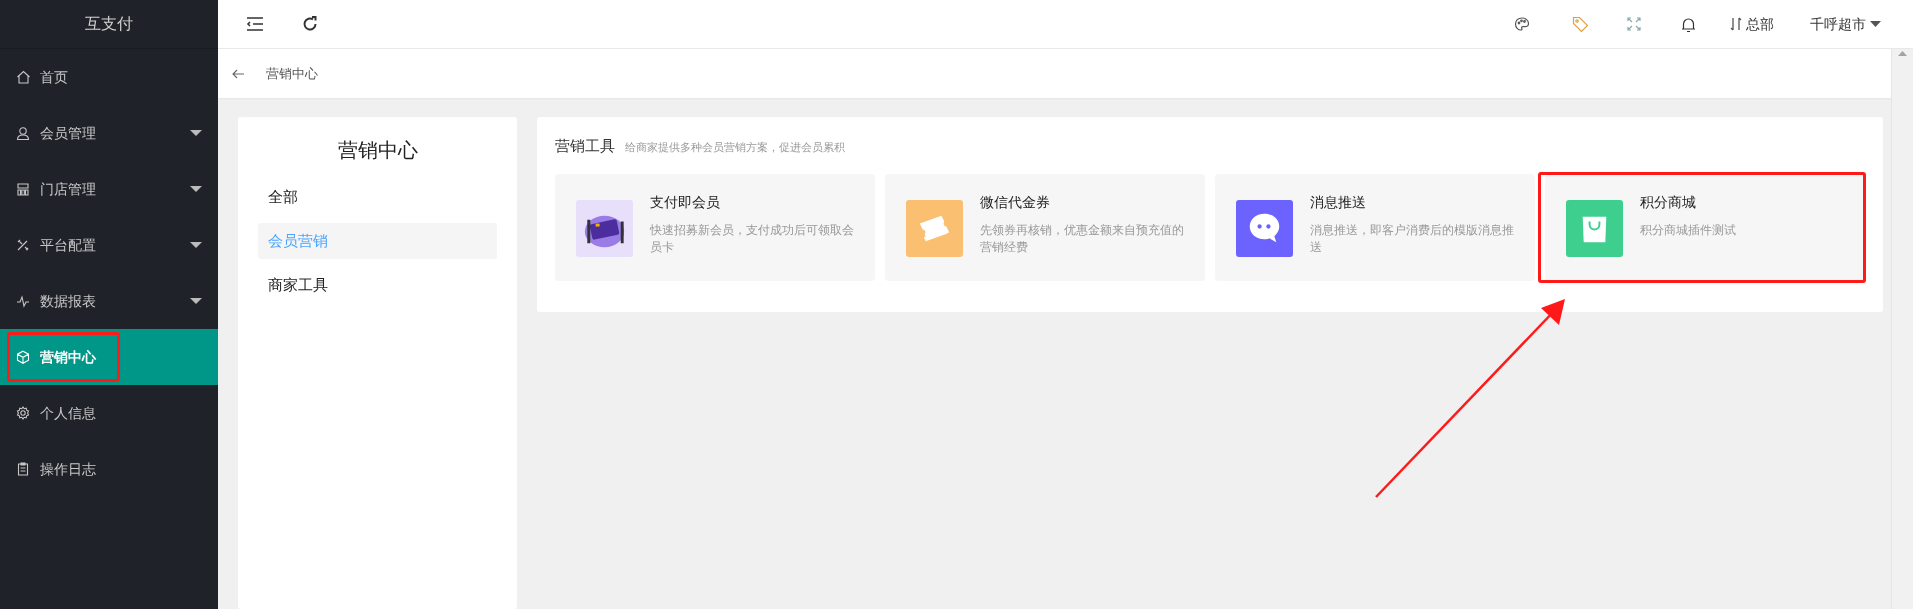  What do you see at coordinates (1015, 202) in the screenshot?
I see `card-title: 微信代金券` at bounding box center [1015, 202].